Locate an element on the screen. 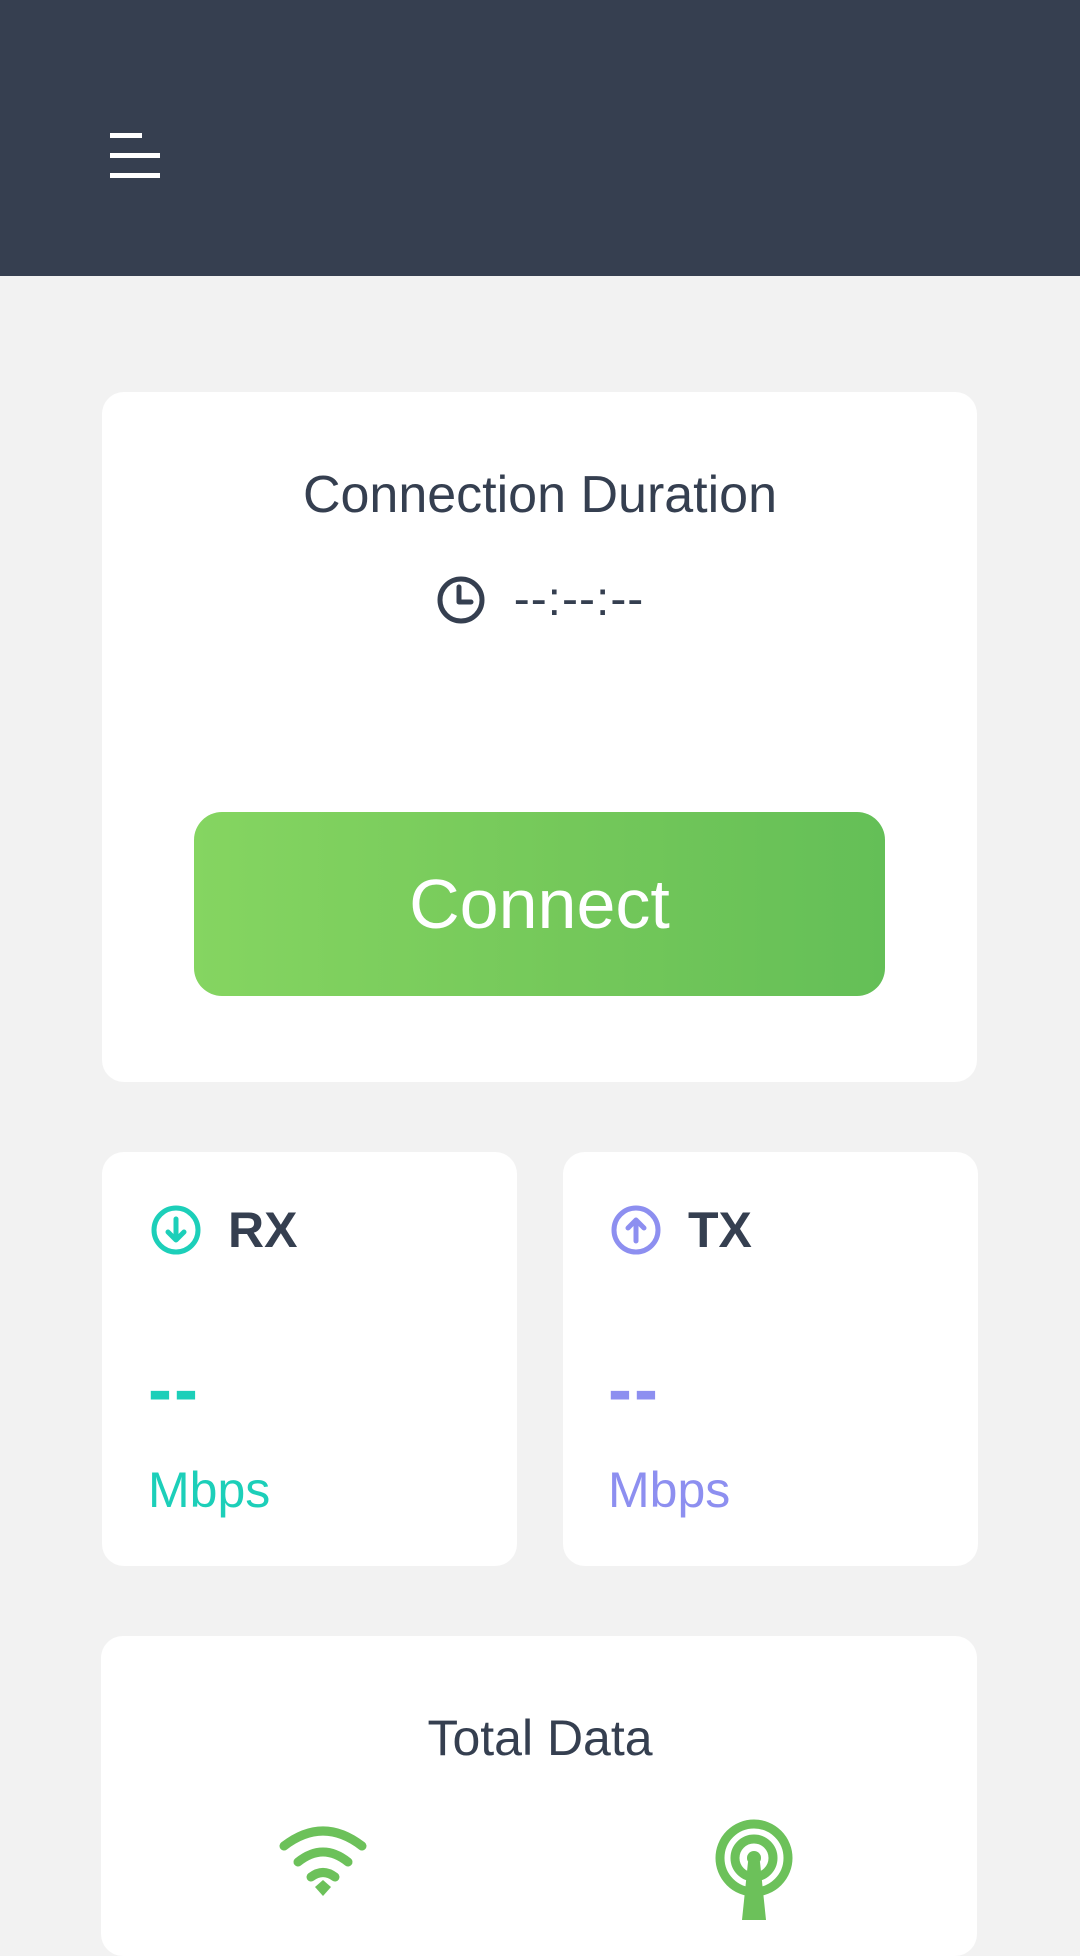 This screenshot has height=1956, width=1080. app-header is located at coordinates (540, 138).